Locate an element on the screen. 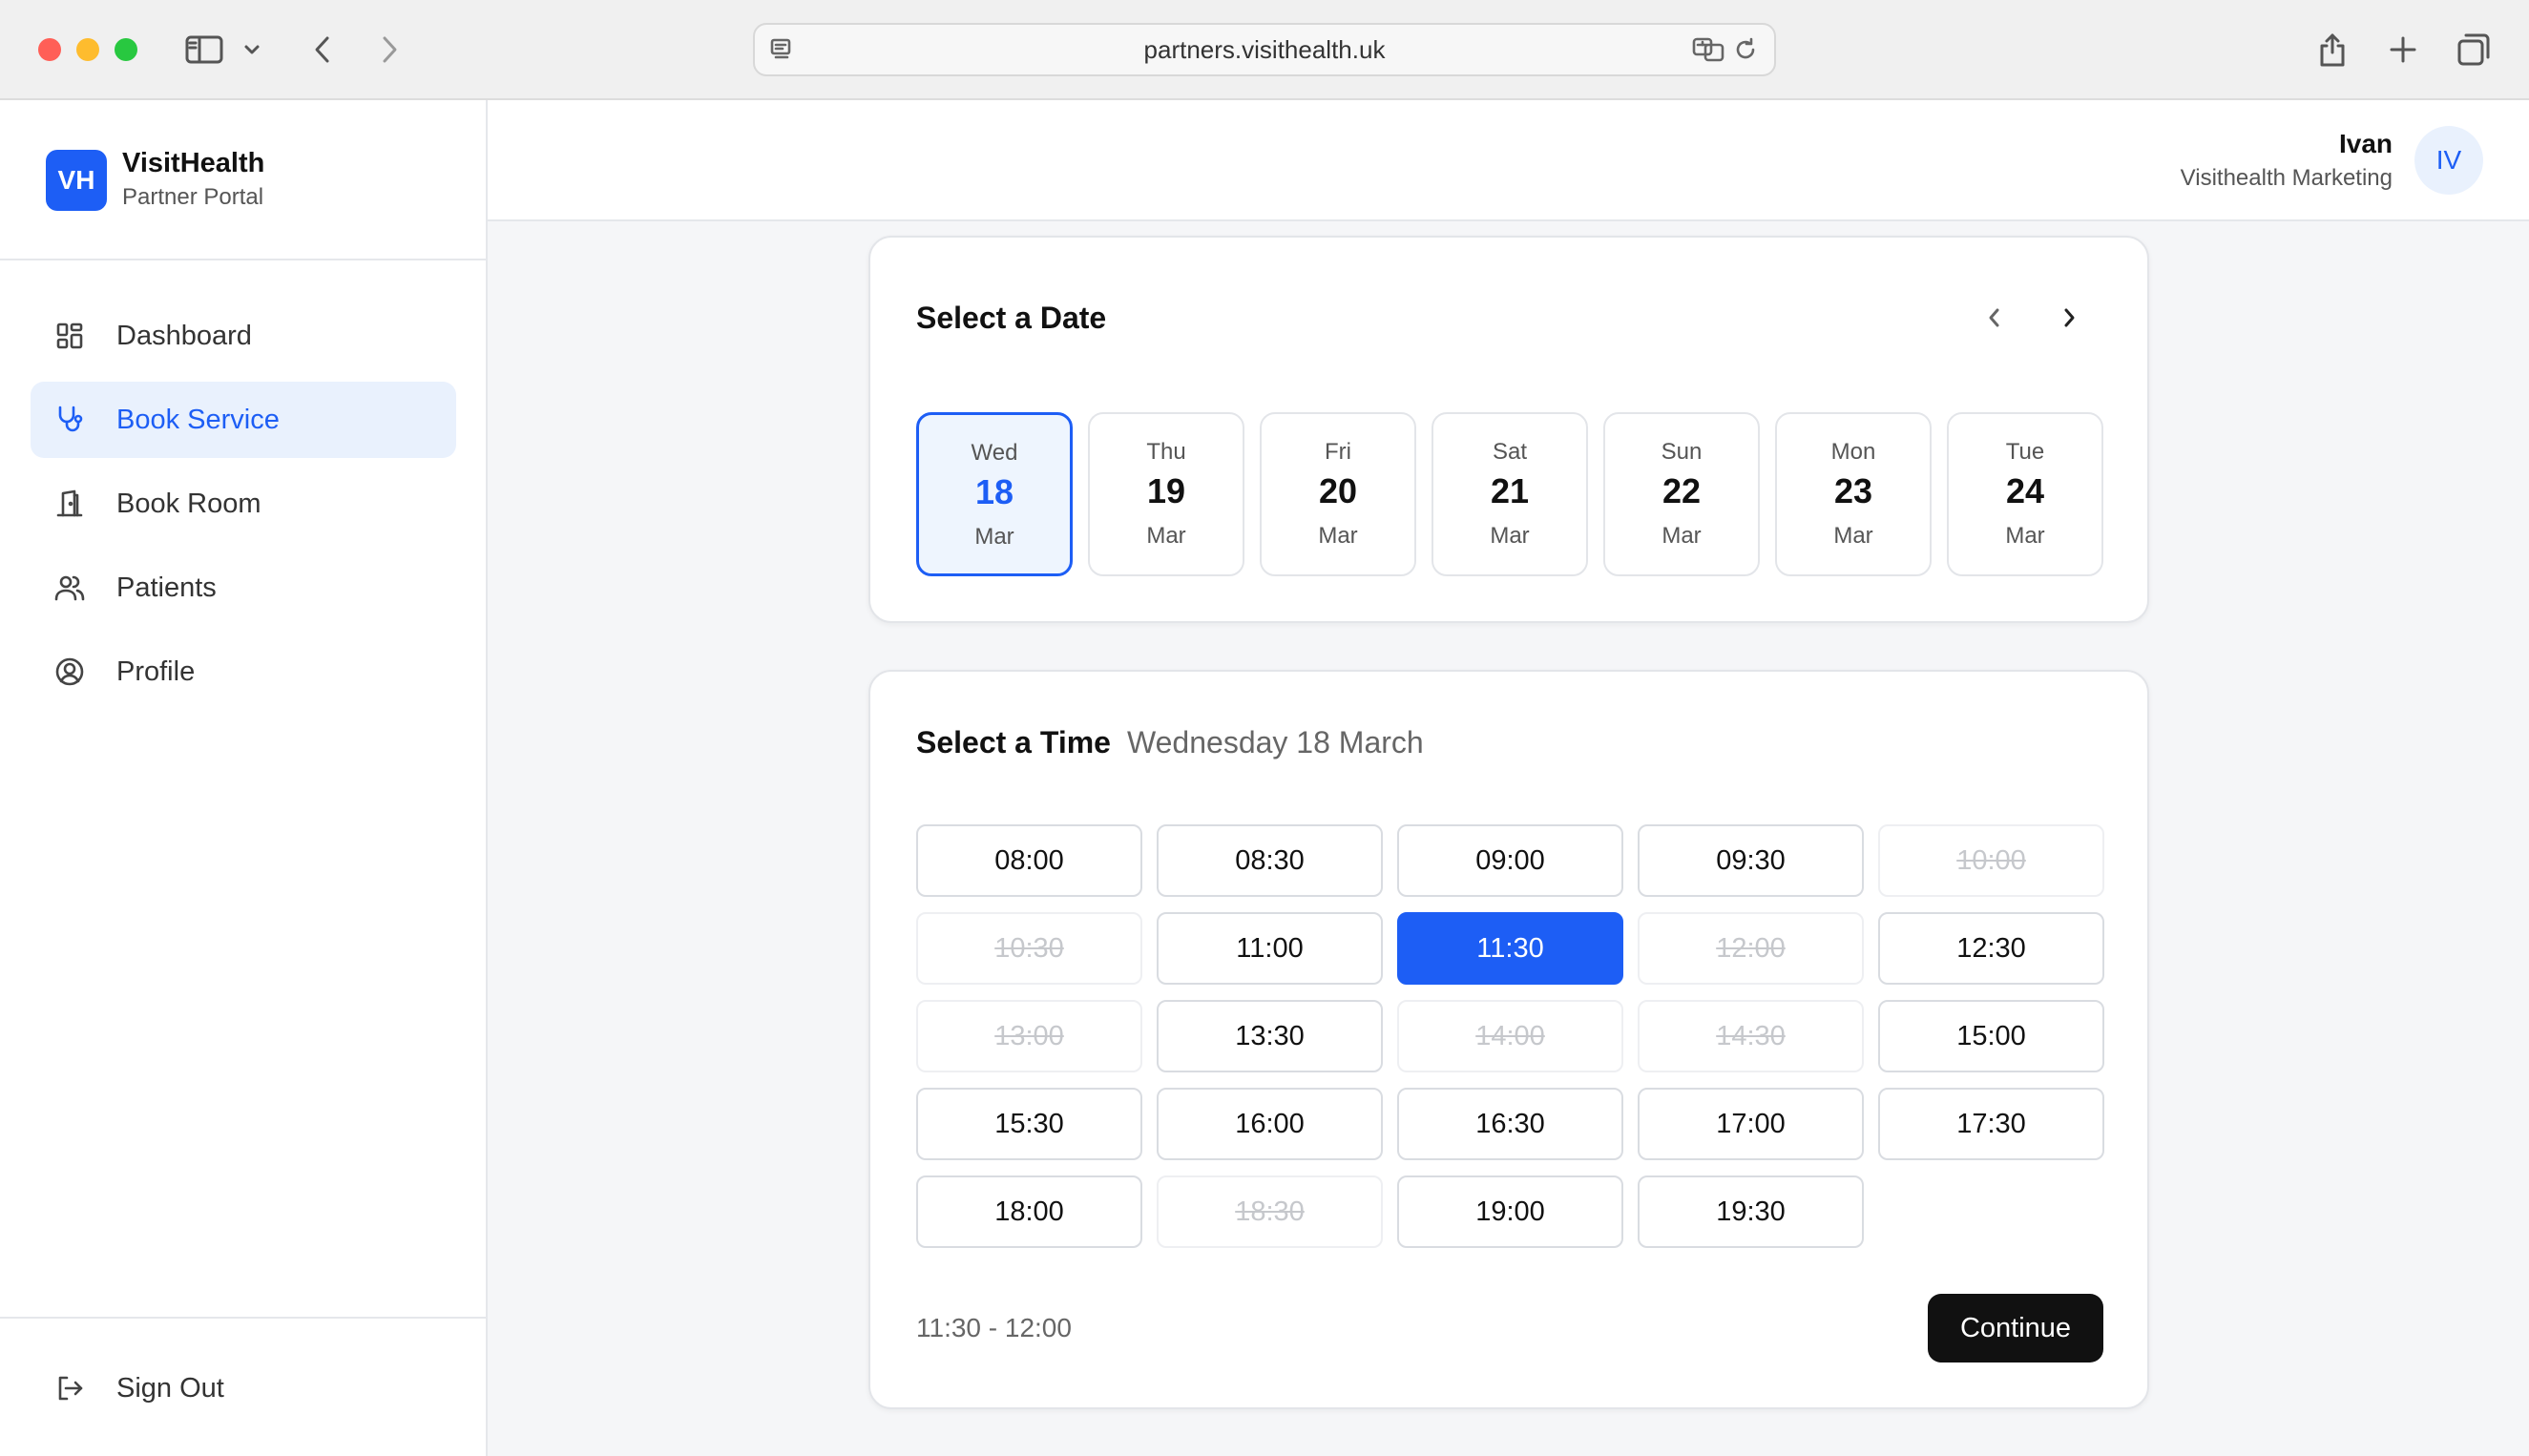 The image size is (2529, 1456). date-option-mon: Mon 23 Mar is located at coordinates (1853, 494).